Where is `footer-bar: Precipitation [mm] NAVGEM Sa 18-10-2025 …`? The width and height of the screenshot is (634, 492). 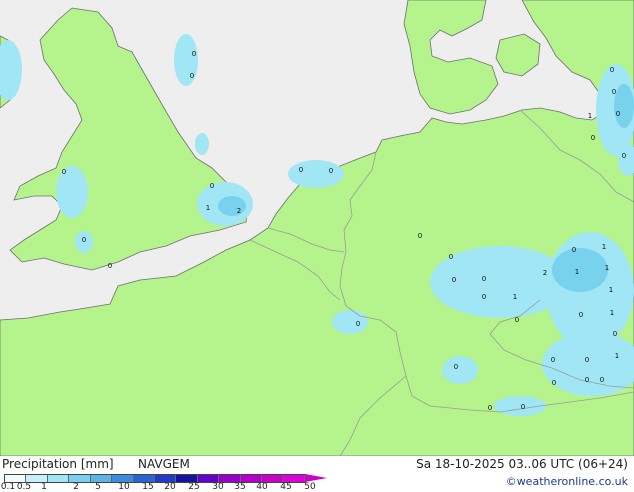 footer-bar: Precipitation [mm] NAVGEM Sa 18-10-2025 … is located at coordinates (317, 474).